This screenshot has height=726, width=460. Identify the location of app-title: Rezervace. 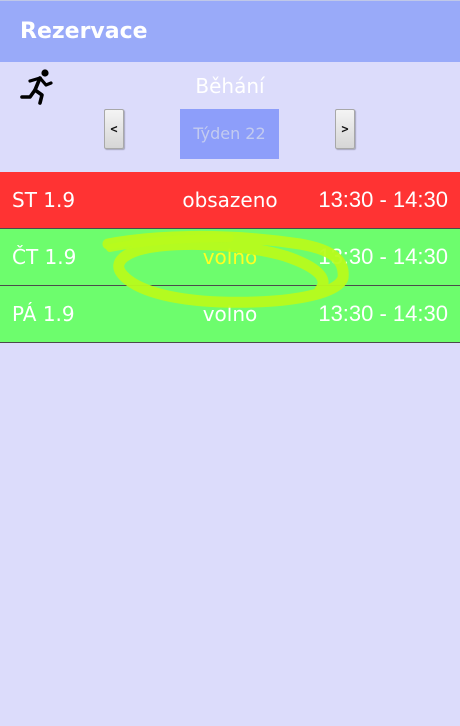
(84, 31).